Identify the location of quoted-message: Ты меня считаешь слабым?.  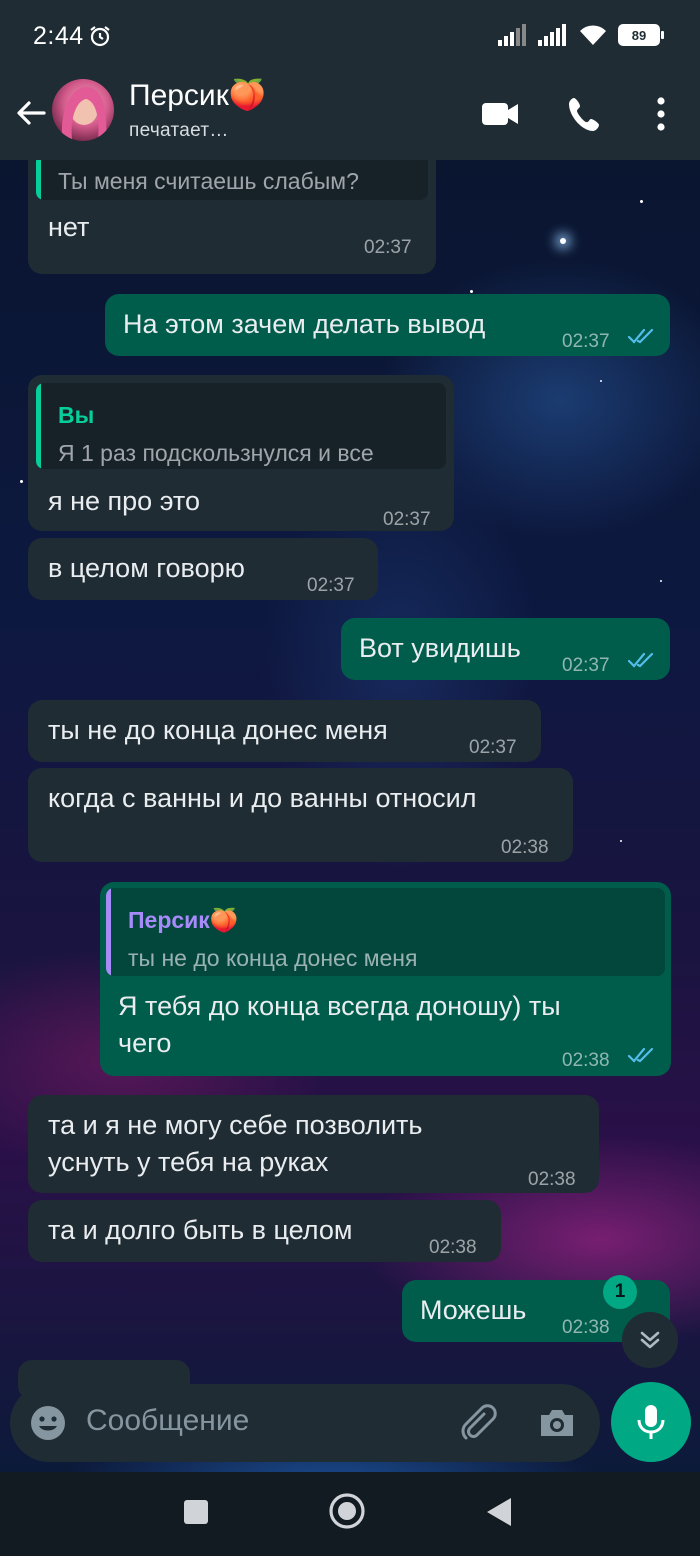
(232, 180).